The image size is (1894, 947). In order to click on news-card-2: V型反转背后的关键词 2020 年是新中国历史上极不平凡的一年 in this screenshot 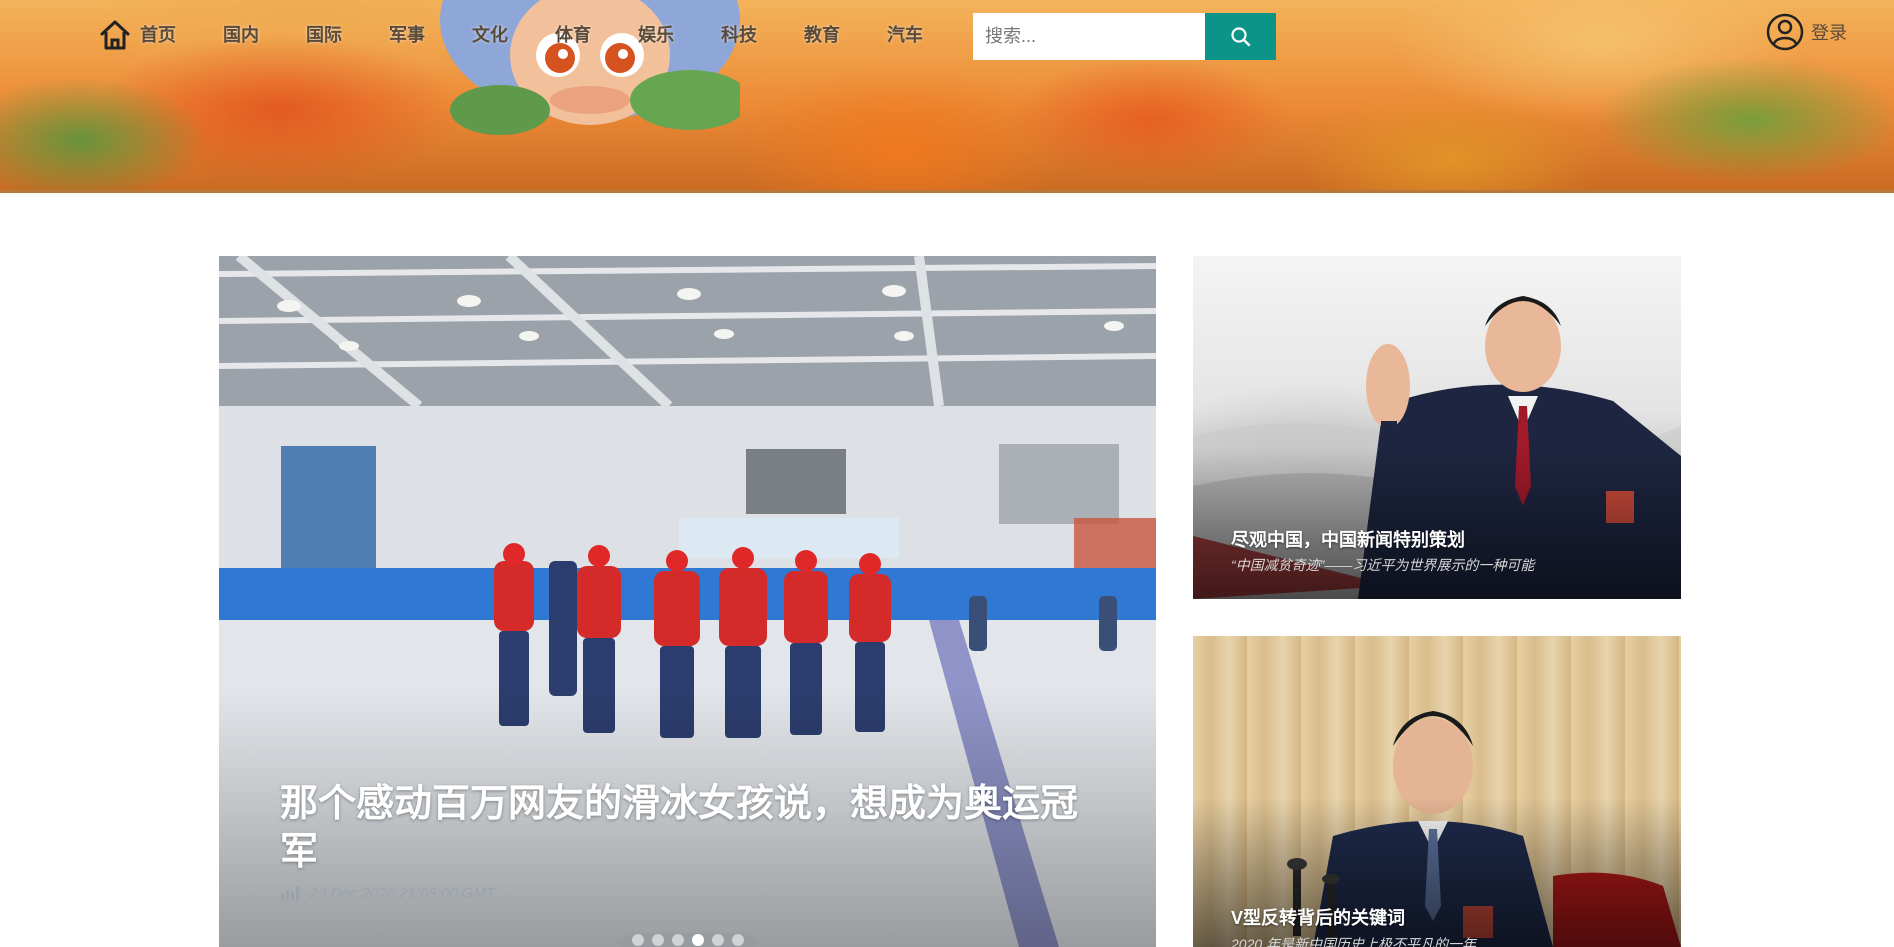, I will do `click(1437, 791)`.